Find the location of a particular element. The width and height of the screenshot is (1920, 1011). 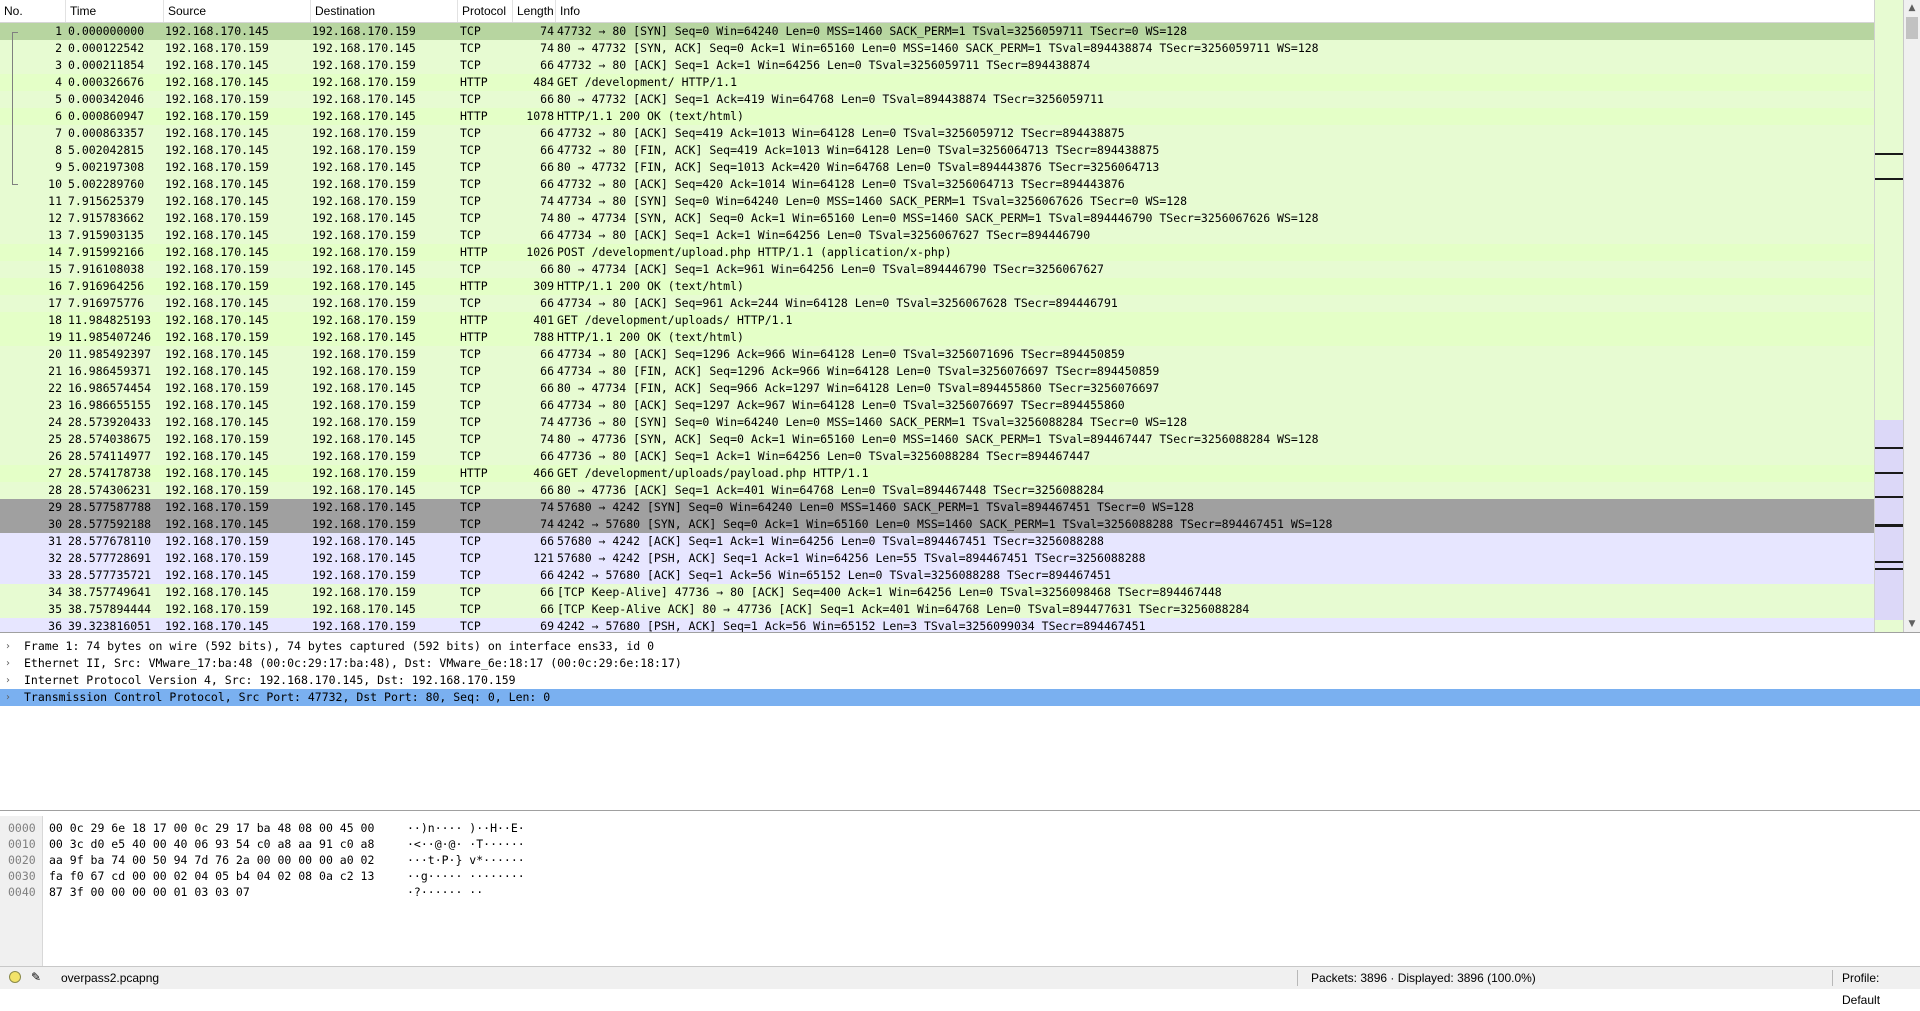

ascii-bytes: ·?······ ·· is located at coordinates (445, 892).